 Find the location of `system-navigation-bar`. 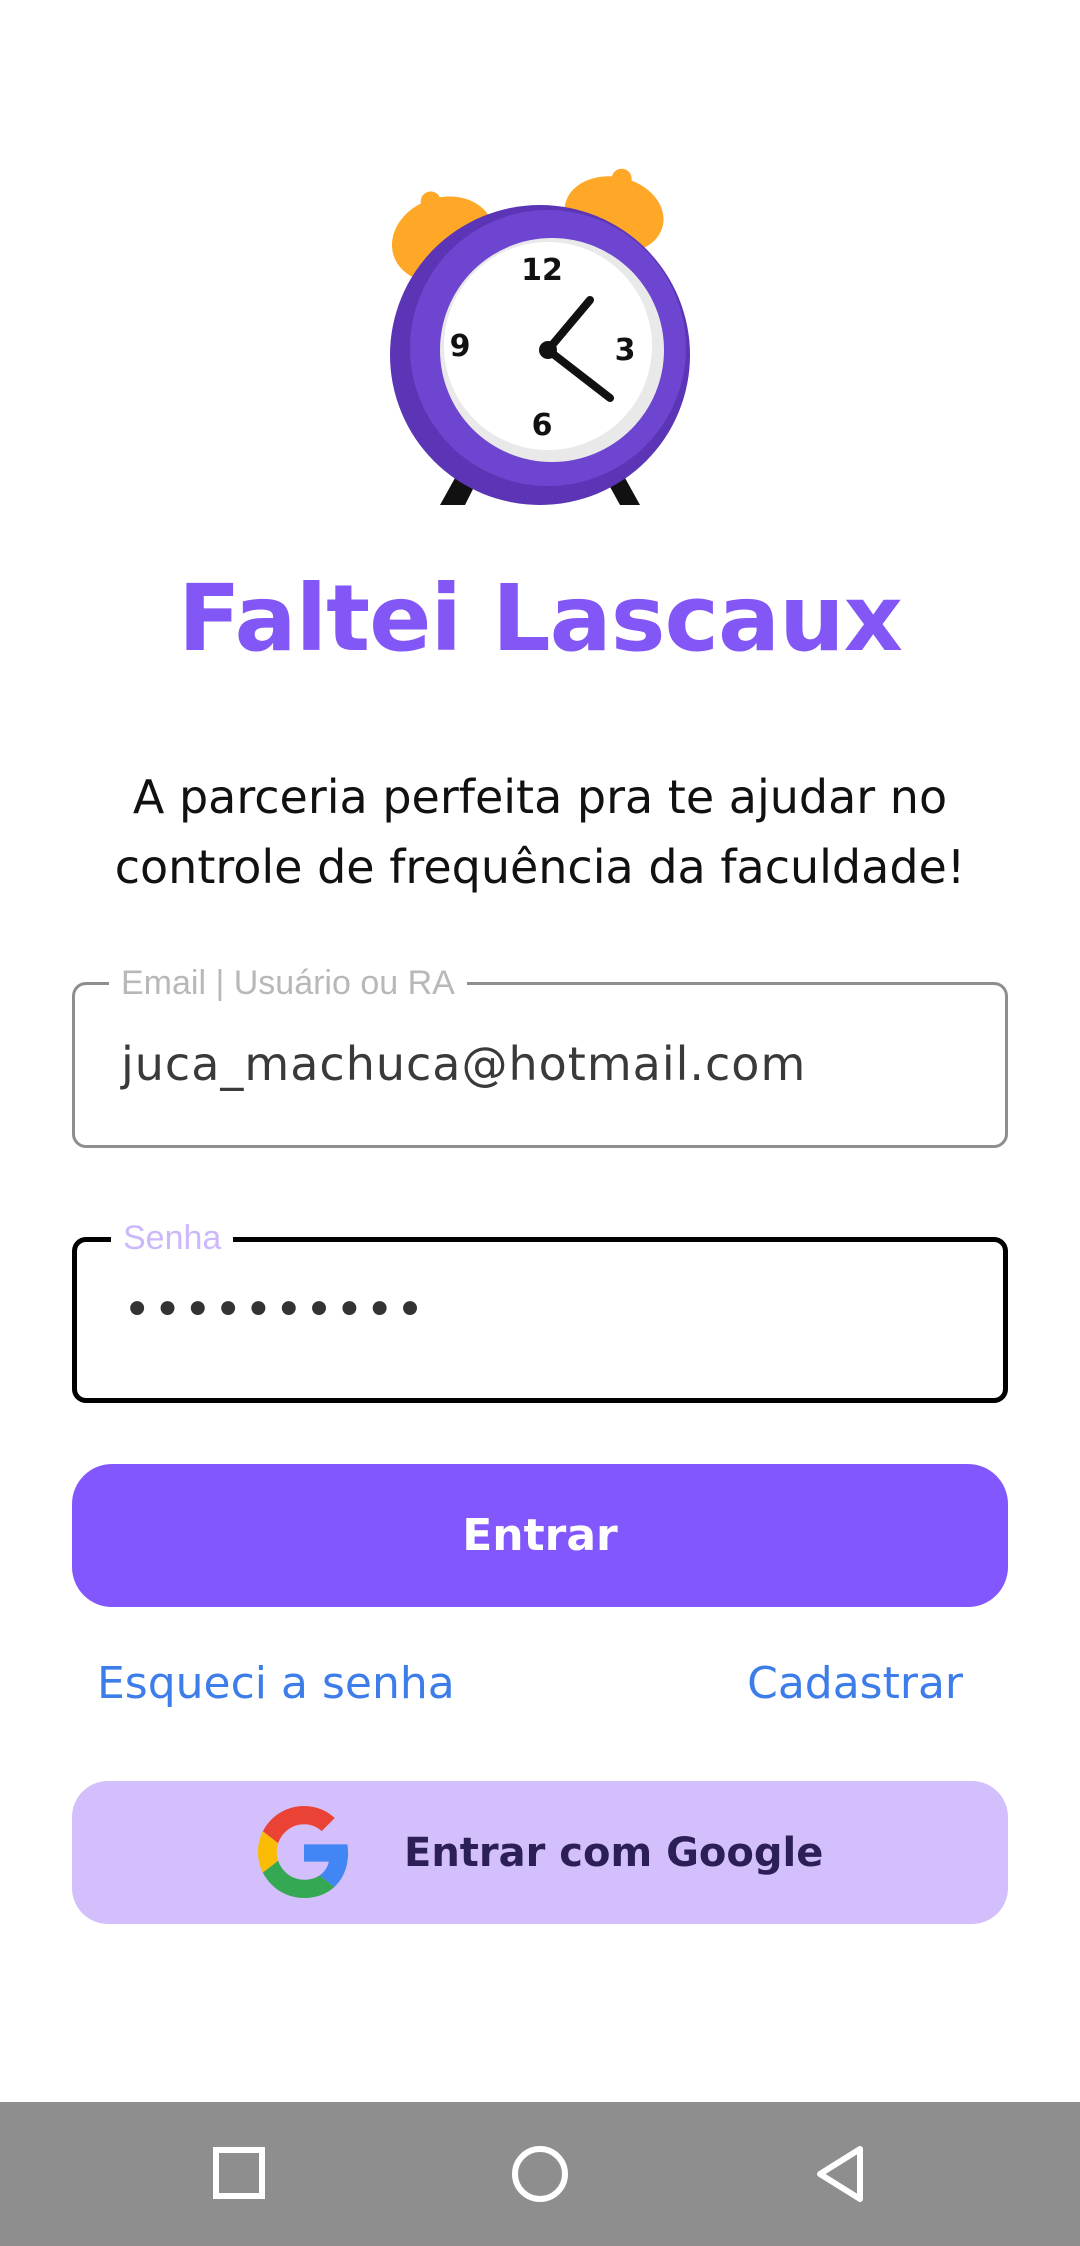

system-navigation-bar is located at coordinates (540, 2174).